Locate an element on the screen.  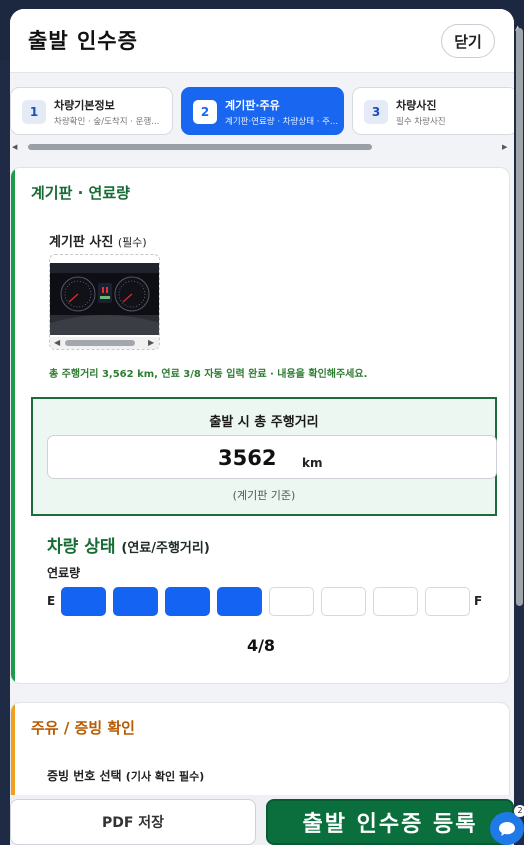
step-number: 1 is located at coordinates (34, 112).